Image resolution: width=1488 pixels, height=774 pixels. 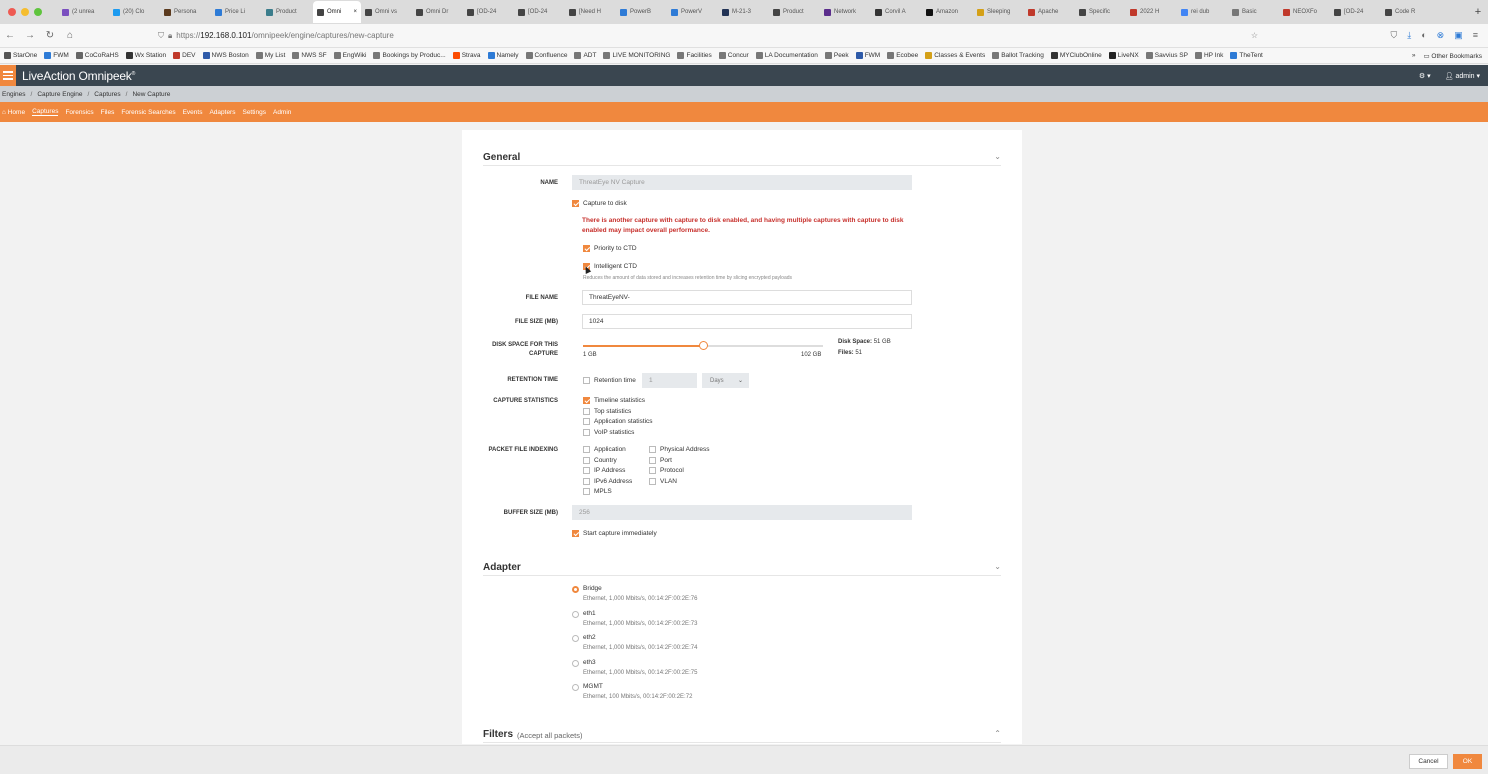 What do you see at coordinates (254, 112) in the screenshot?
I see `menu-item-settings: Settings` at bounding box center [254, 112].